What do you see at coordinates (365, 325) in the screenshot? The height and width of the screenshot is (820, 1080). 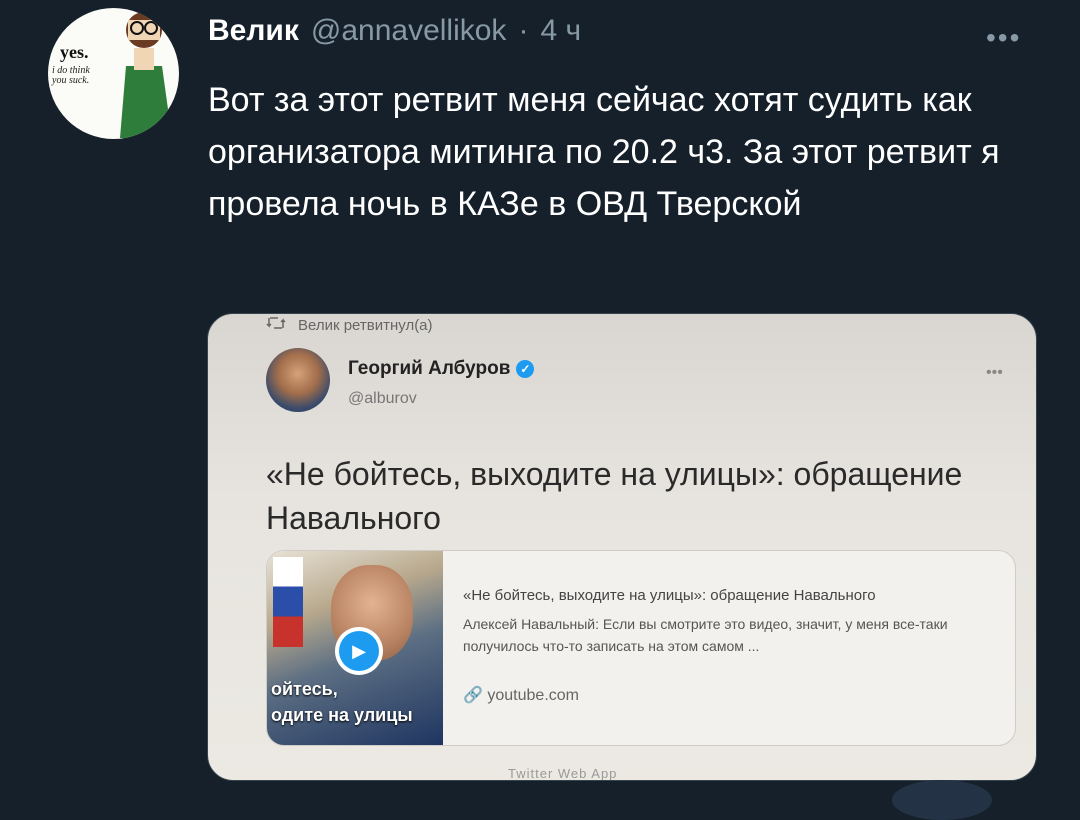 I see `retweet-line: Велик ретвитнул(а)` at bounding box center [365, 325].